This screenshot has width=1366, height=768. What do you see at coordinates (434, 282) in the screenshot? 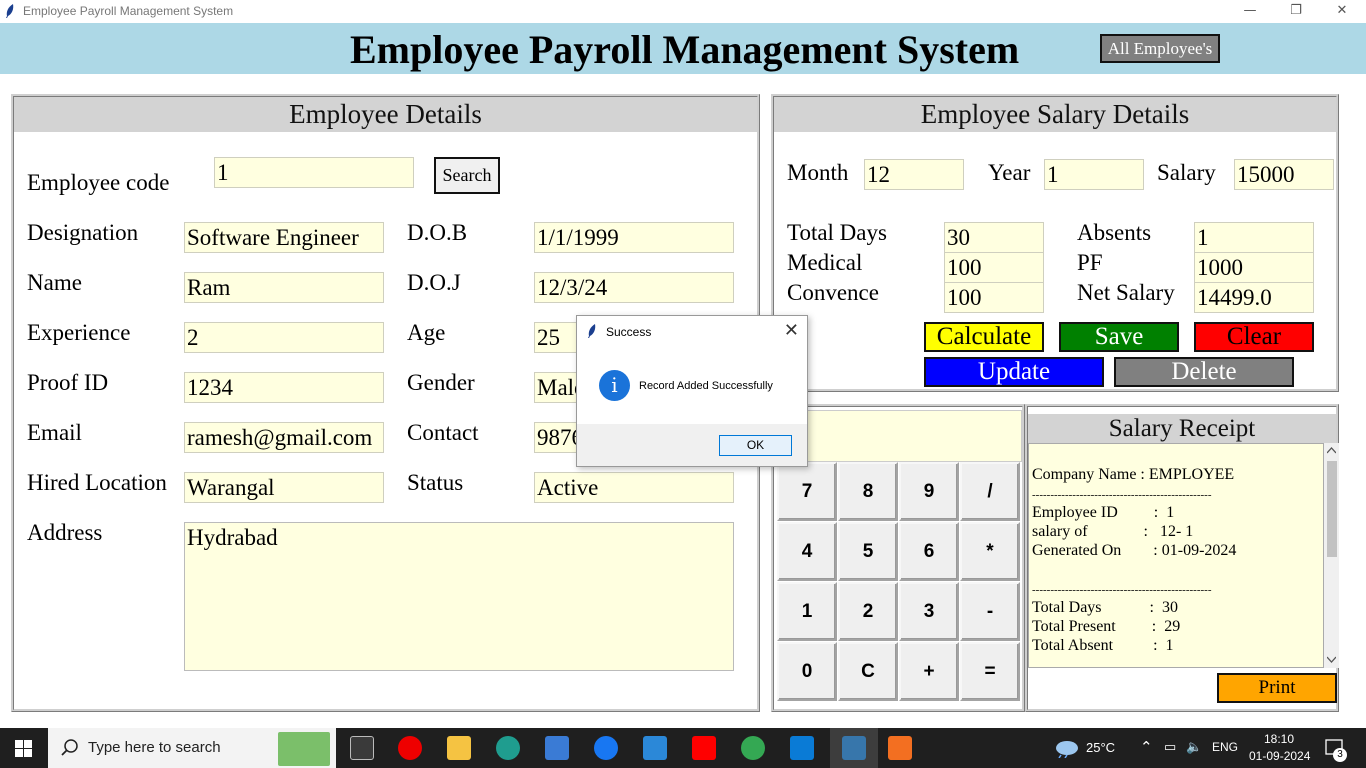
I see `doj-label: D.O.J` at bounding box center [434, 282].